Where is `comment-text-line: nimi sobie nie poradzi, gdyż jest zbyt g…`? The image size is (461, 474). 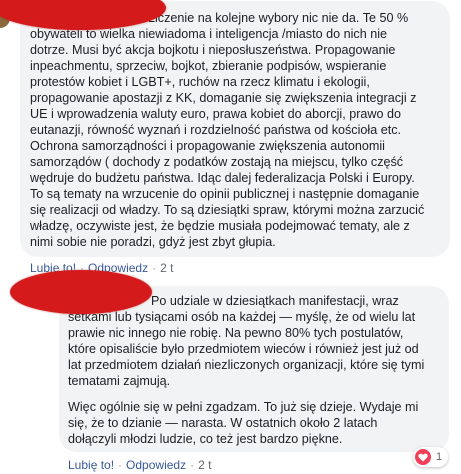
comment-text-line: nimi sobie nie poradzi, gdyż jest zbyt g… is located at coordinates (153, 242).